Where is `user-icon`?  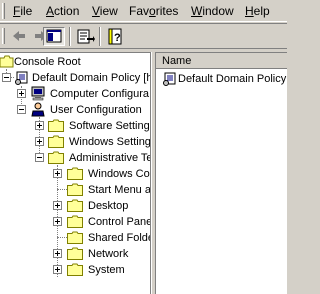 user-icon is located at coordinates (38, 109).